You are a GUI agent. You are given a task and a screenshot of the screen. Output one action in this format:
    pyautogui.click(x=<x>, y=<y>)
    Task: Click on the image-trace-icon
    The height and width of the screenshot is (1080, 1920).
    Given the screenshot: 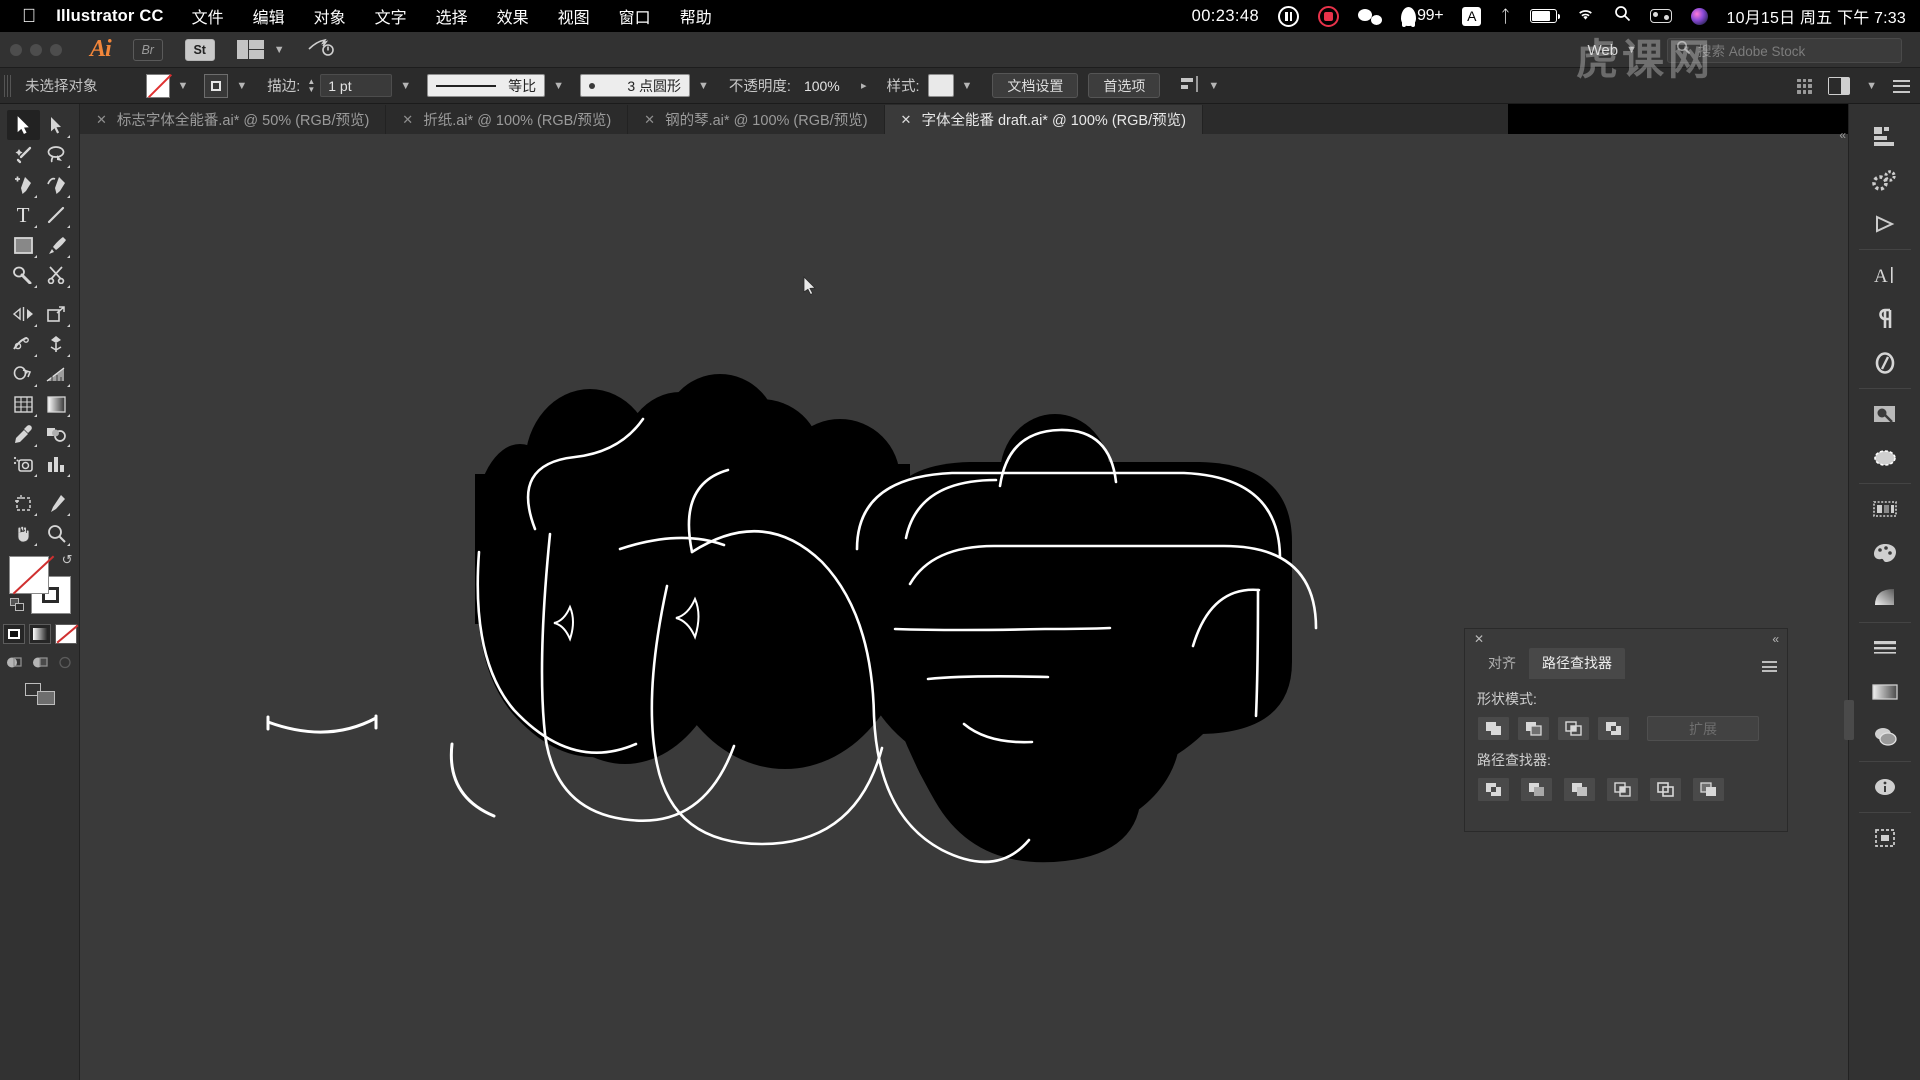 What is the action you would take?
    pyautogui.click(x=1885, y=414)
    